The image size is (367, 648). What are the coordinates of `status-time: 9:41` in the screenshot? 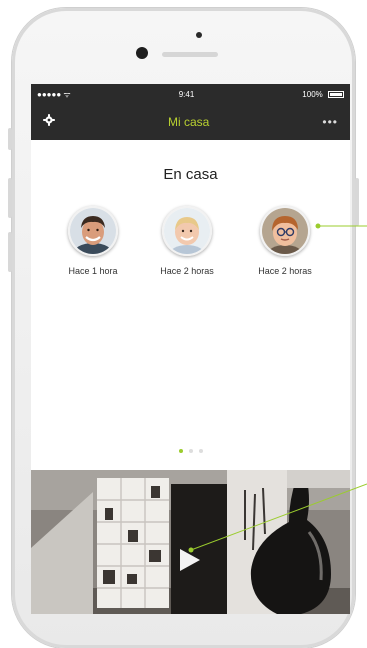 It's located at (186, 94).